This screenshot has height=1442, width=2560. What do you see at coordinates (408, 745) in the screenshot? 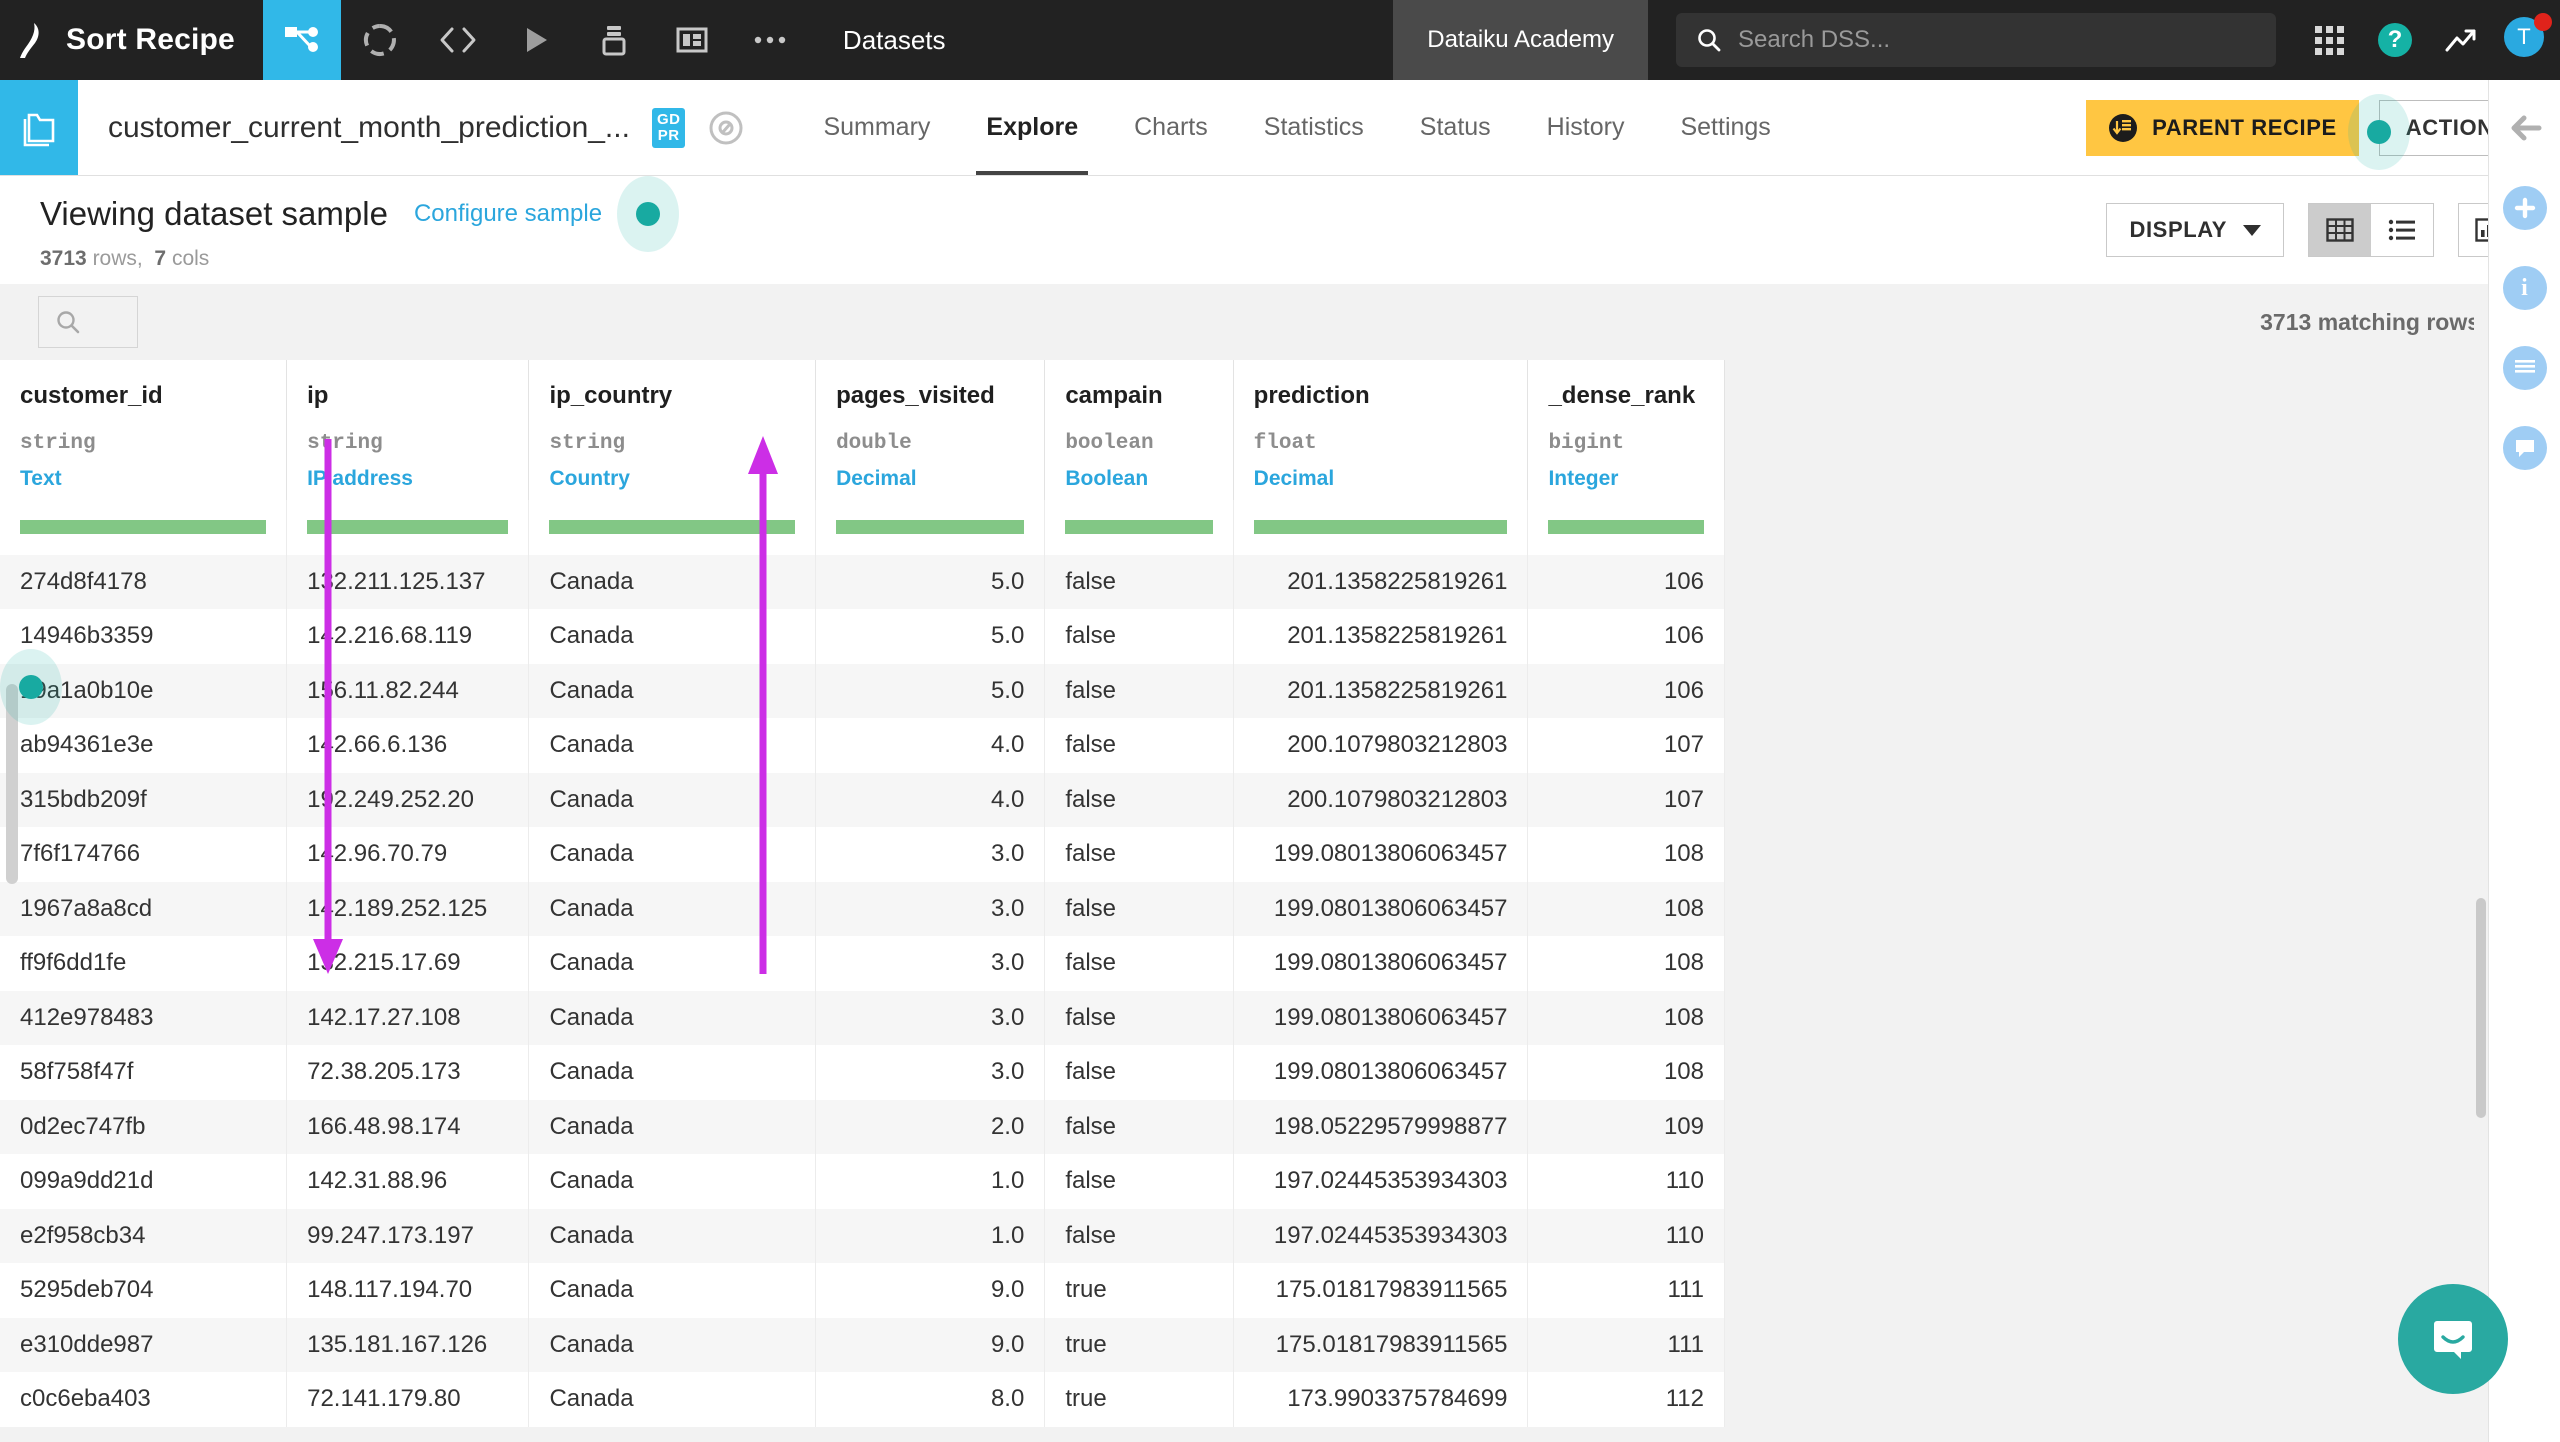
I see `cell-ip: 142.66.6.136` at bounding box center [408, 745].